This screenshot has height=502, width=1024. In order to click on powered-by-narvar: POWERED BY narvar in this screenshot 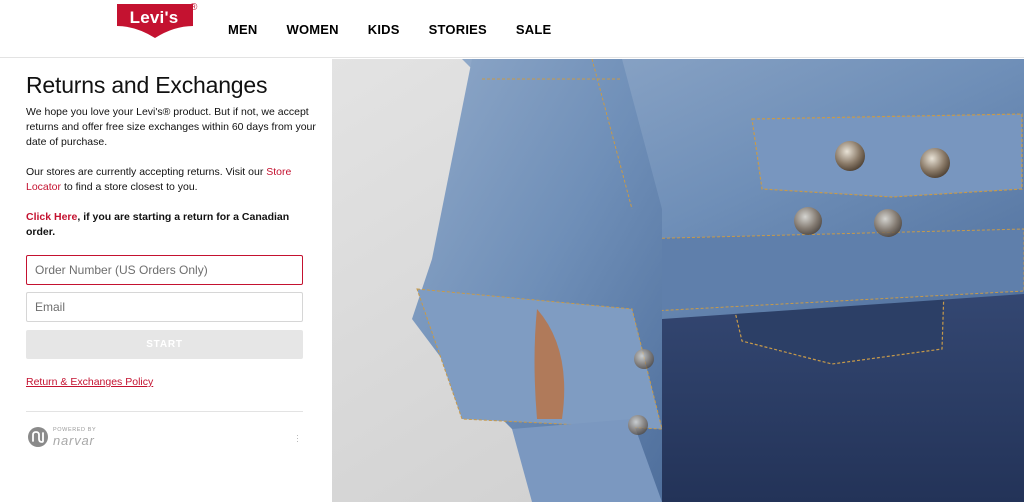, I will do `click(88, 438)`.